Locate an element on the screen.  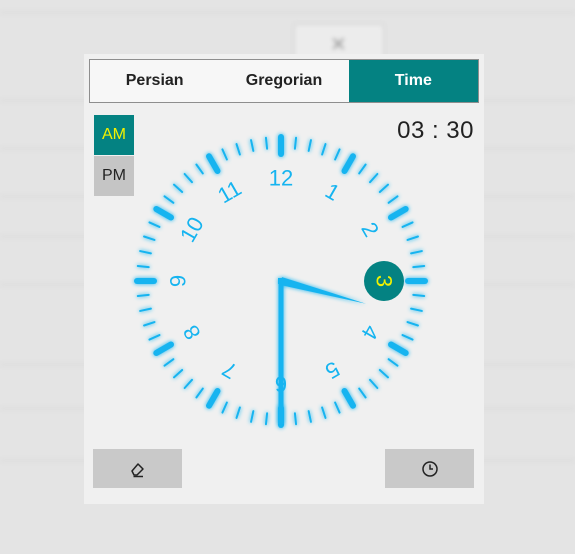
clock-number-5: 5 is located at coordinates (332, 370).